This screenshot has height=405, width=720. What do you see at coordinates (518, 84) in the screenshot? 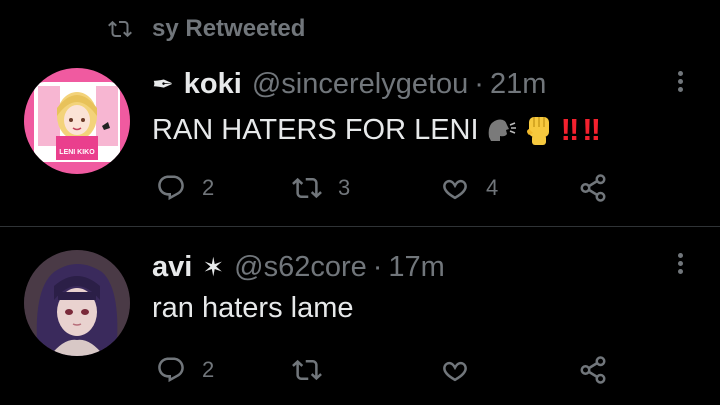
I see `timestamp: 21m` at bounding box center [518, 84].